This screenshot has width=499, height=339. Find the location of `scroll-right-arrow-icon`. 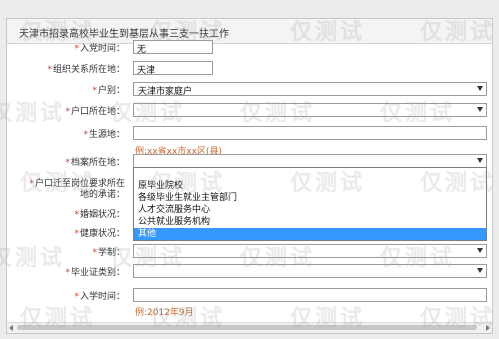

scroll-right-arrow-icon is located at coordinates (488, 328).